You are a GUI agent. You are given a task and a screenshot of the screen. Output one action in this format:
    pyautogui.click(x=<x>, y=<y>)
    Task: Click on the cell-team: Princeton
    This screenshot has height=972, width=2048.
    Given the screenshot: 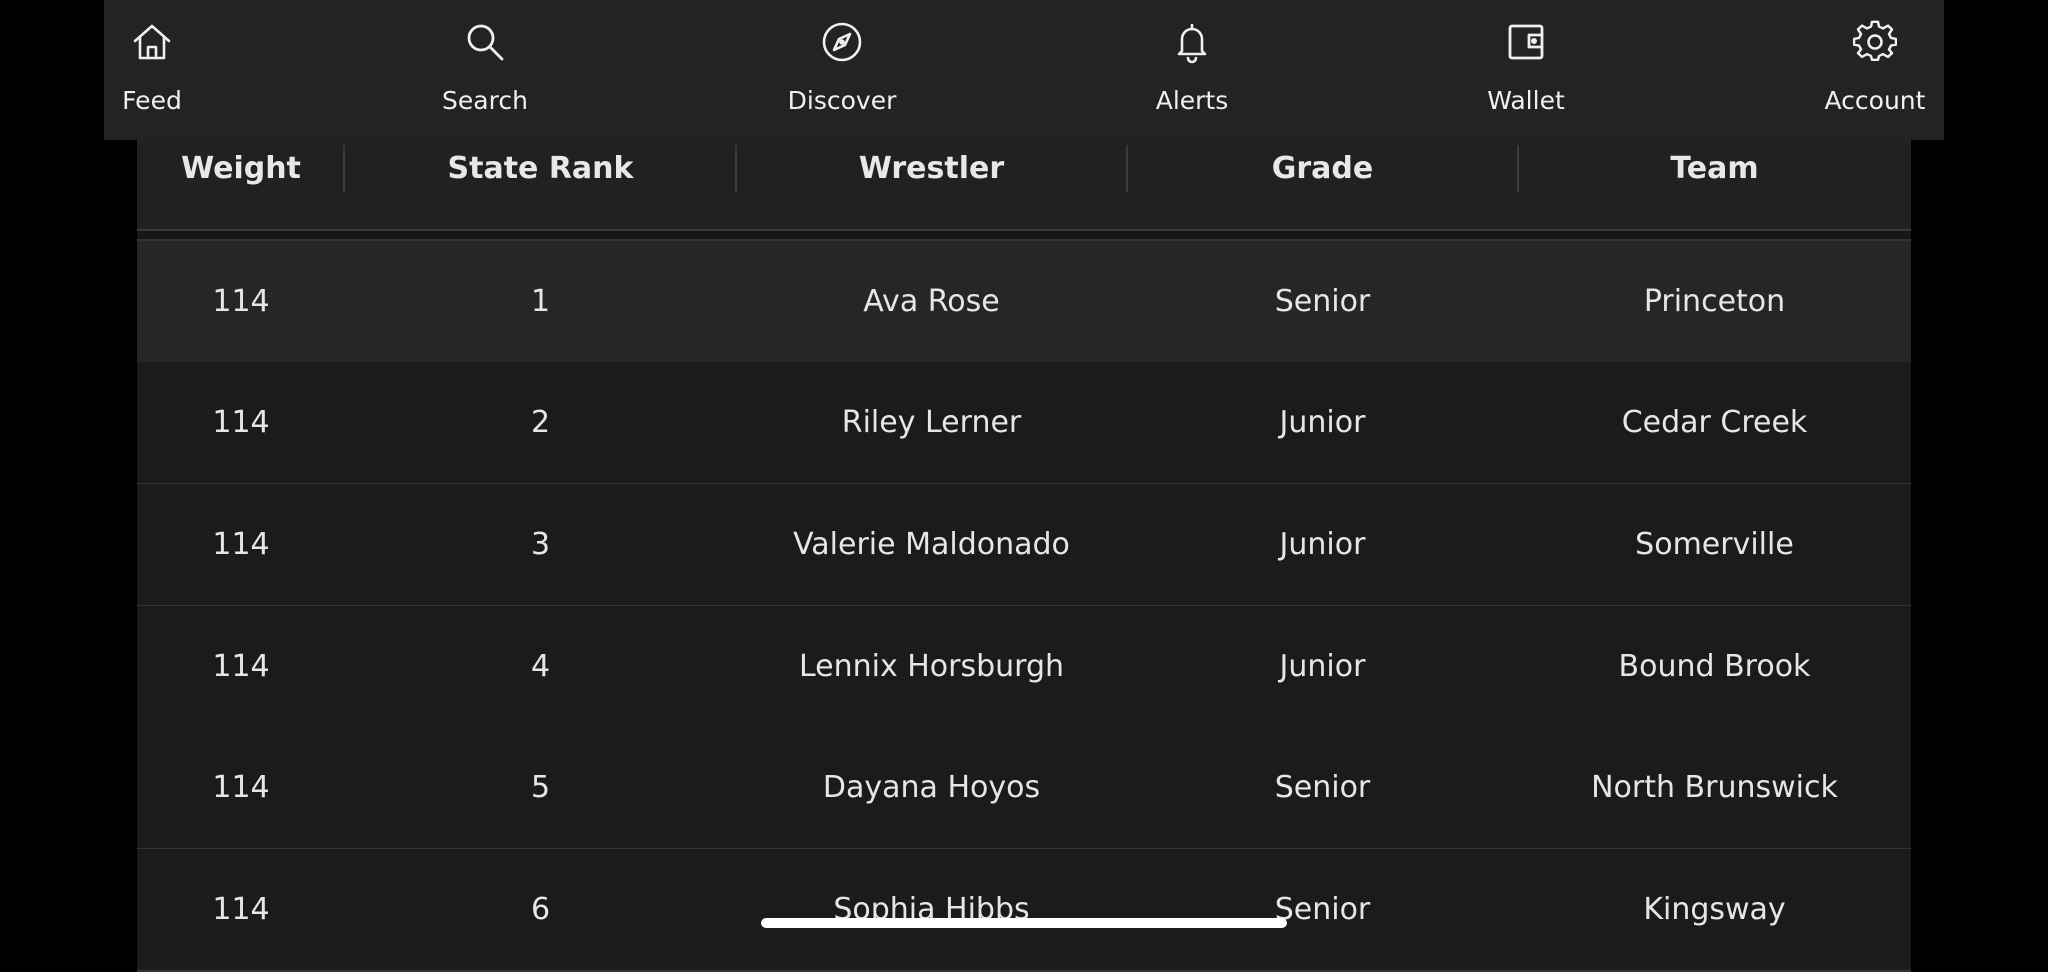 What is the action you would take?
    pyautogui.click(x=1714, y=301)
    